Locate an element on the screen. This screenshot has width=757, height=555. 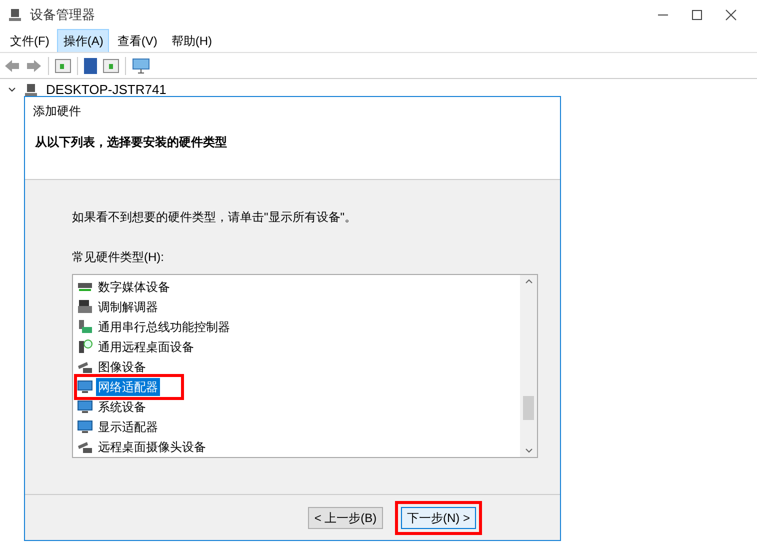
list-item: 显示适配器 is located at coordinates (128, 427).